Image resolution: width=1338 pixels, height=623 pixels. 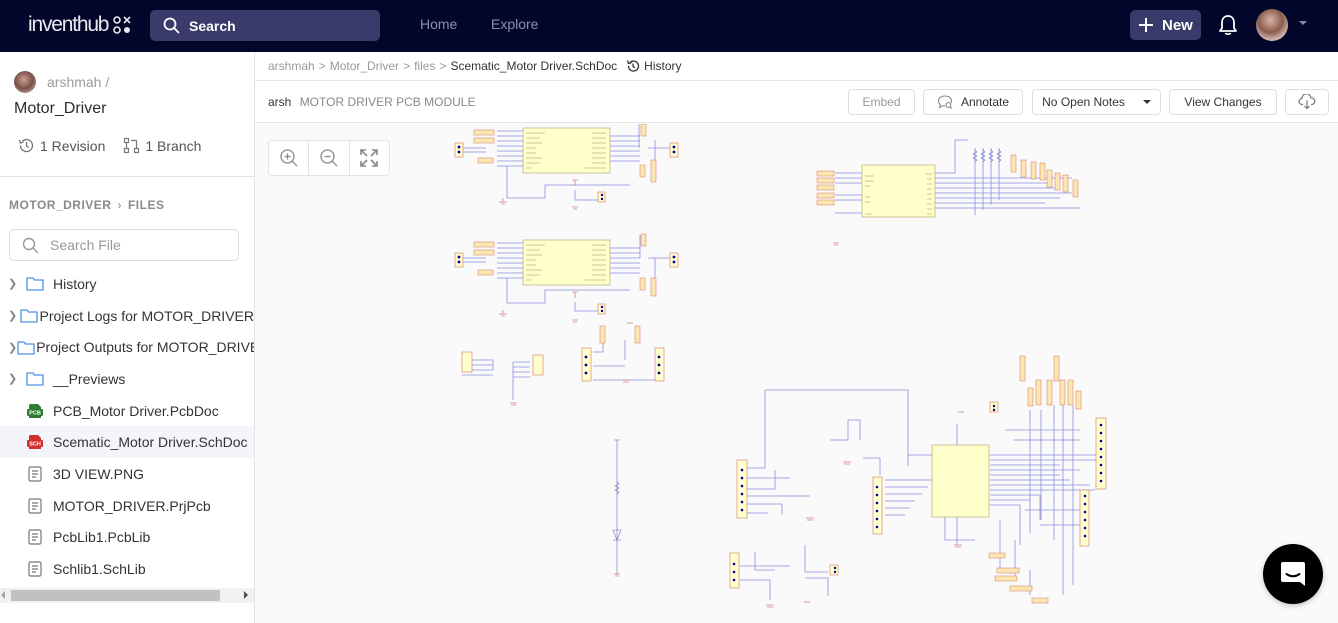 I want to click on annotate-icon, so click(x=945, y=102).